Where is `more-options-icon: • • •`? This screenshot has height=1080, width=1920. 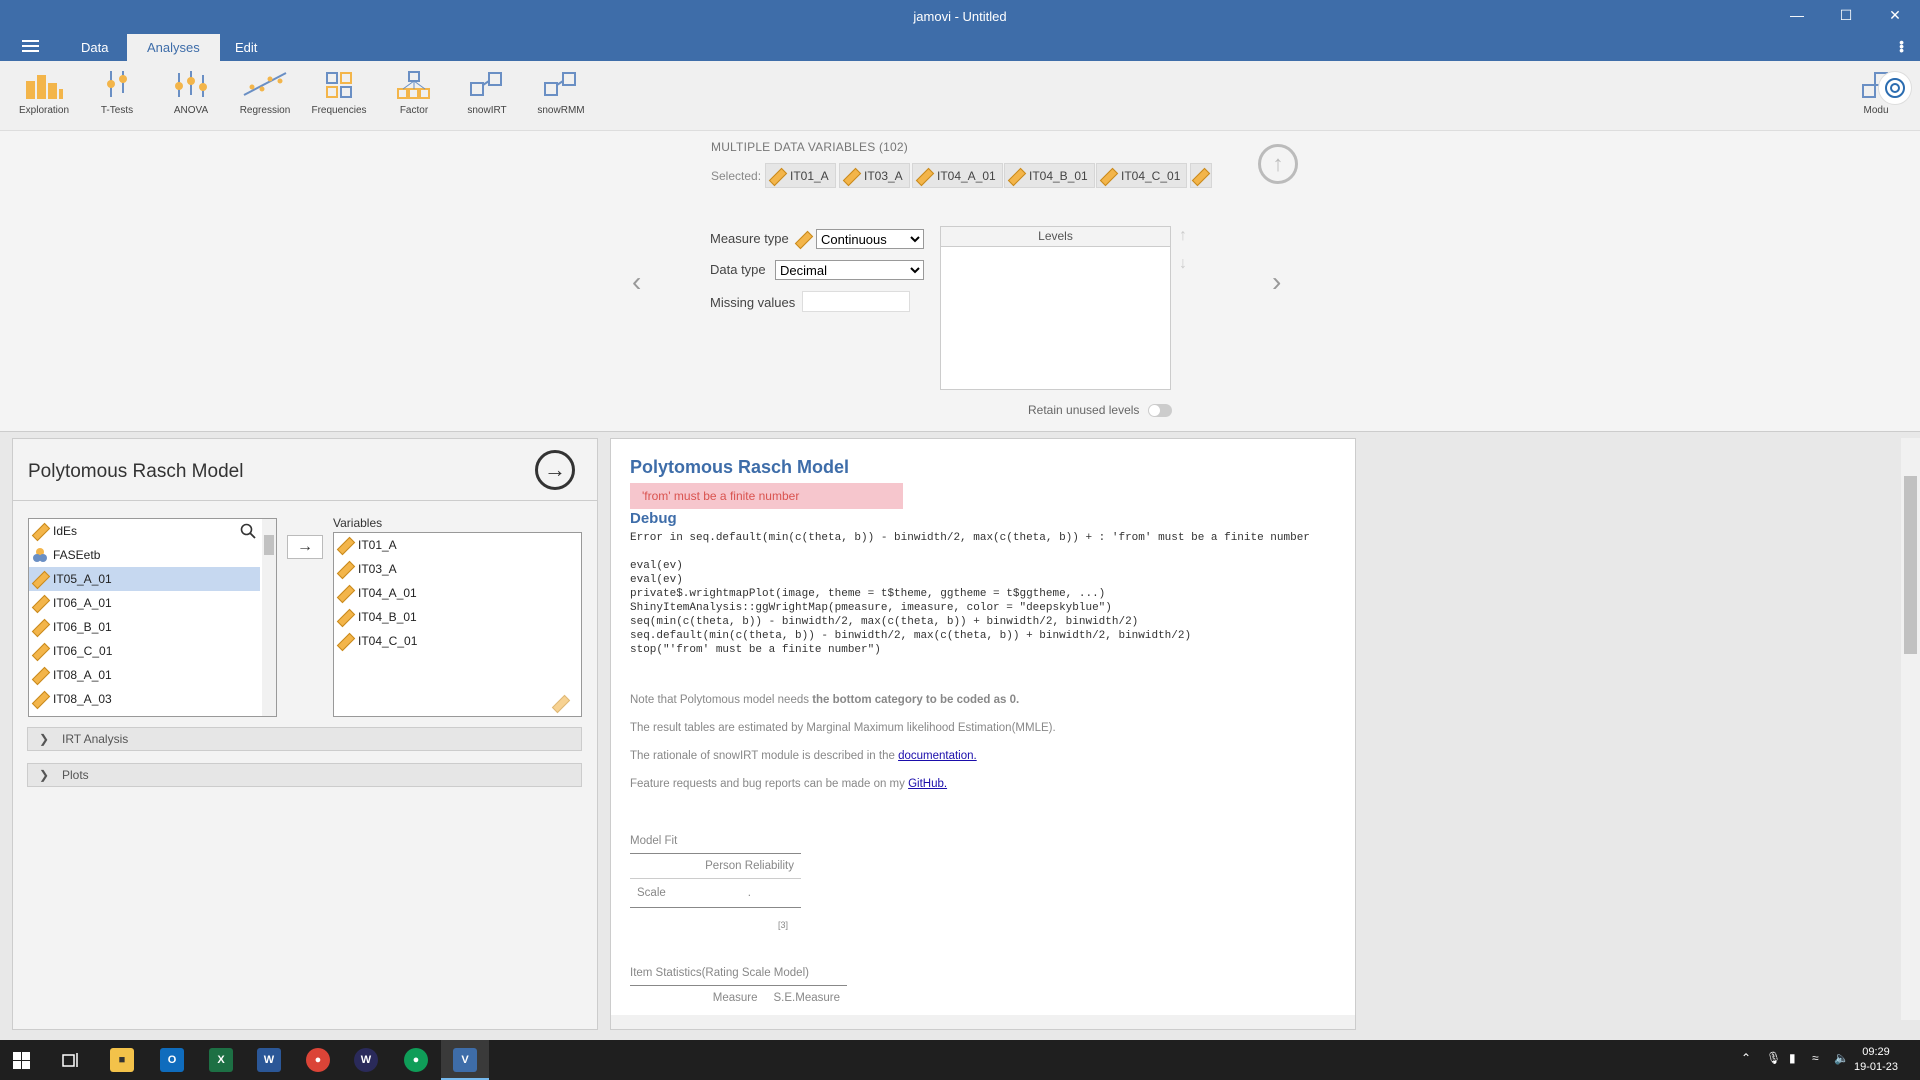
more-options-icon: • • • is located at coordinates (1901, 46).